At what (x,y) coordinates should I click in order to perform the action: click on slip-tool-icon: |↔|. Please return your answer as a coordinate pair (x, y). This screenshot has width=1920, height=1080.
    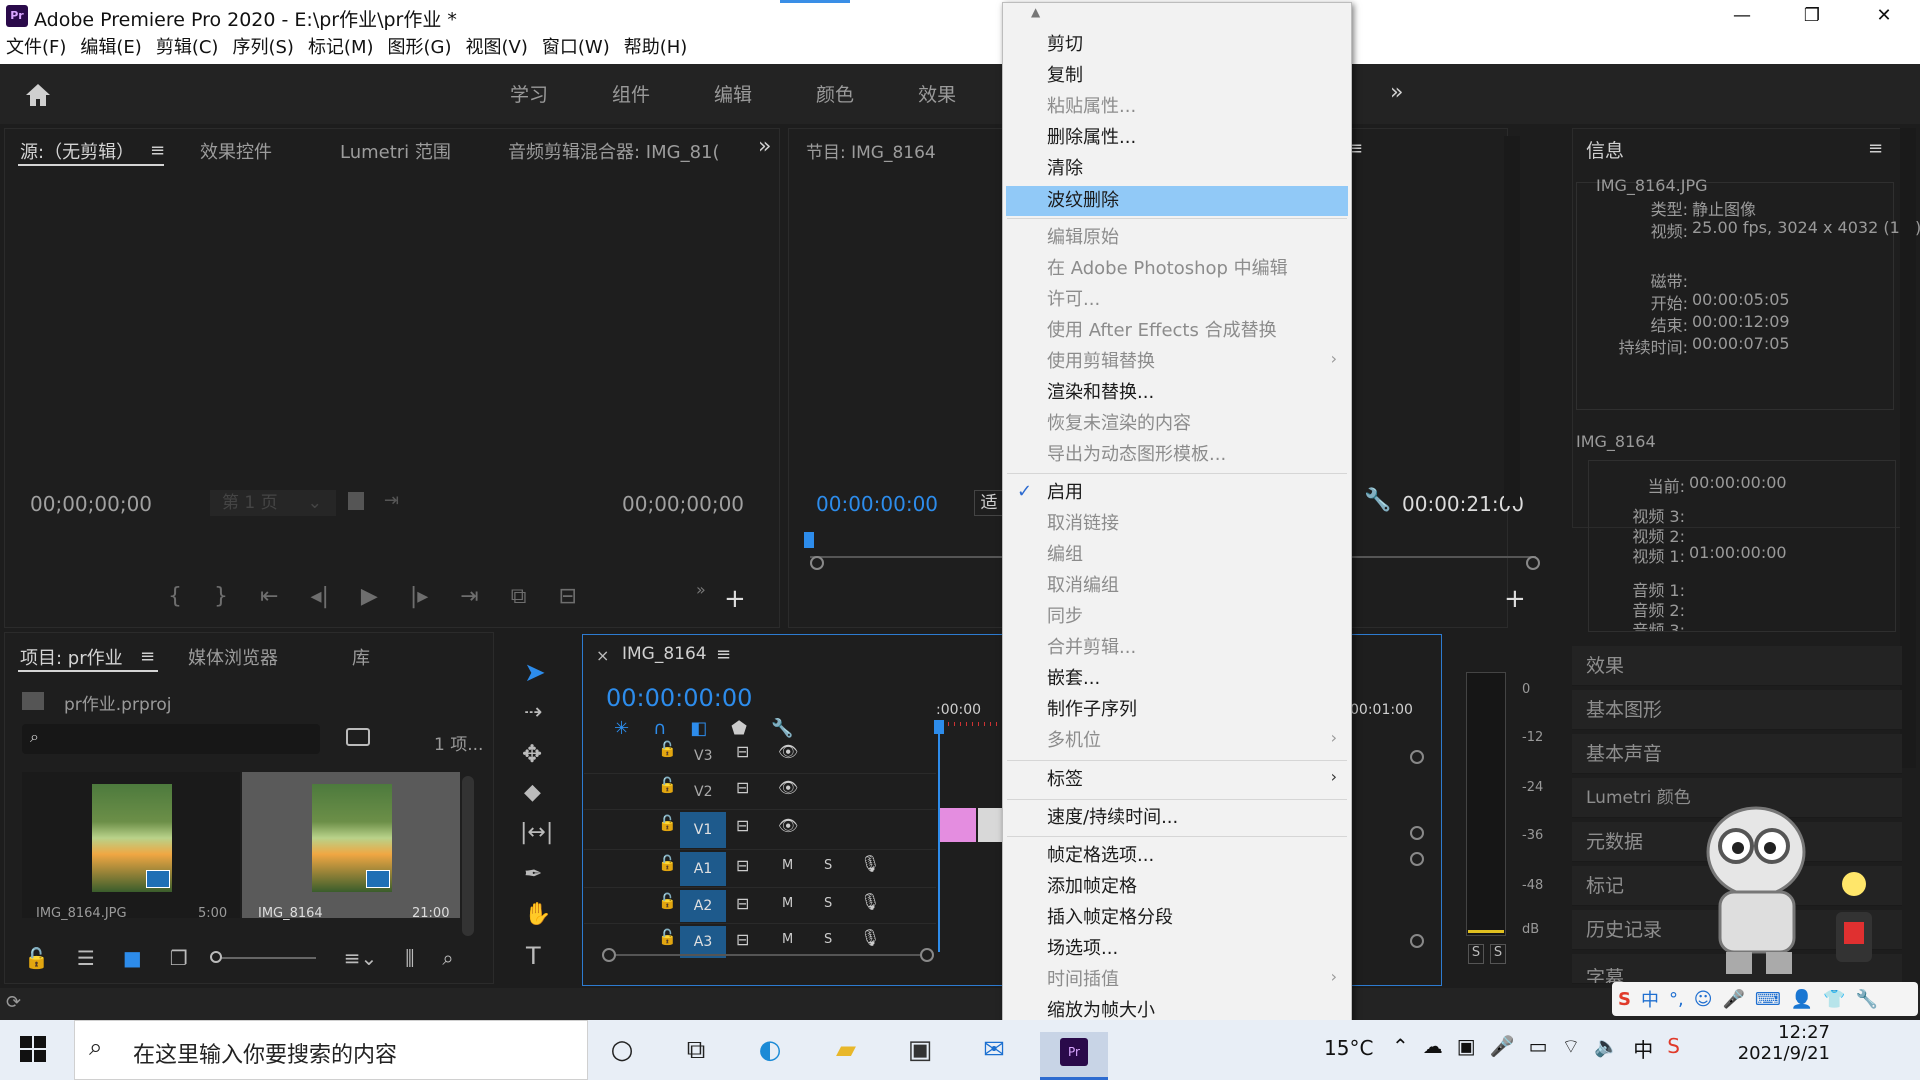
    Looking at the image, I should click on (536, 832).